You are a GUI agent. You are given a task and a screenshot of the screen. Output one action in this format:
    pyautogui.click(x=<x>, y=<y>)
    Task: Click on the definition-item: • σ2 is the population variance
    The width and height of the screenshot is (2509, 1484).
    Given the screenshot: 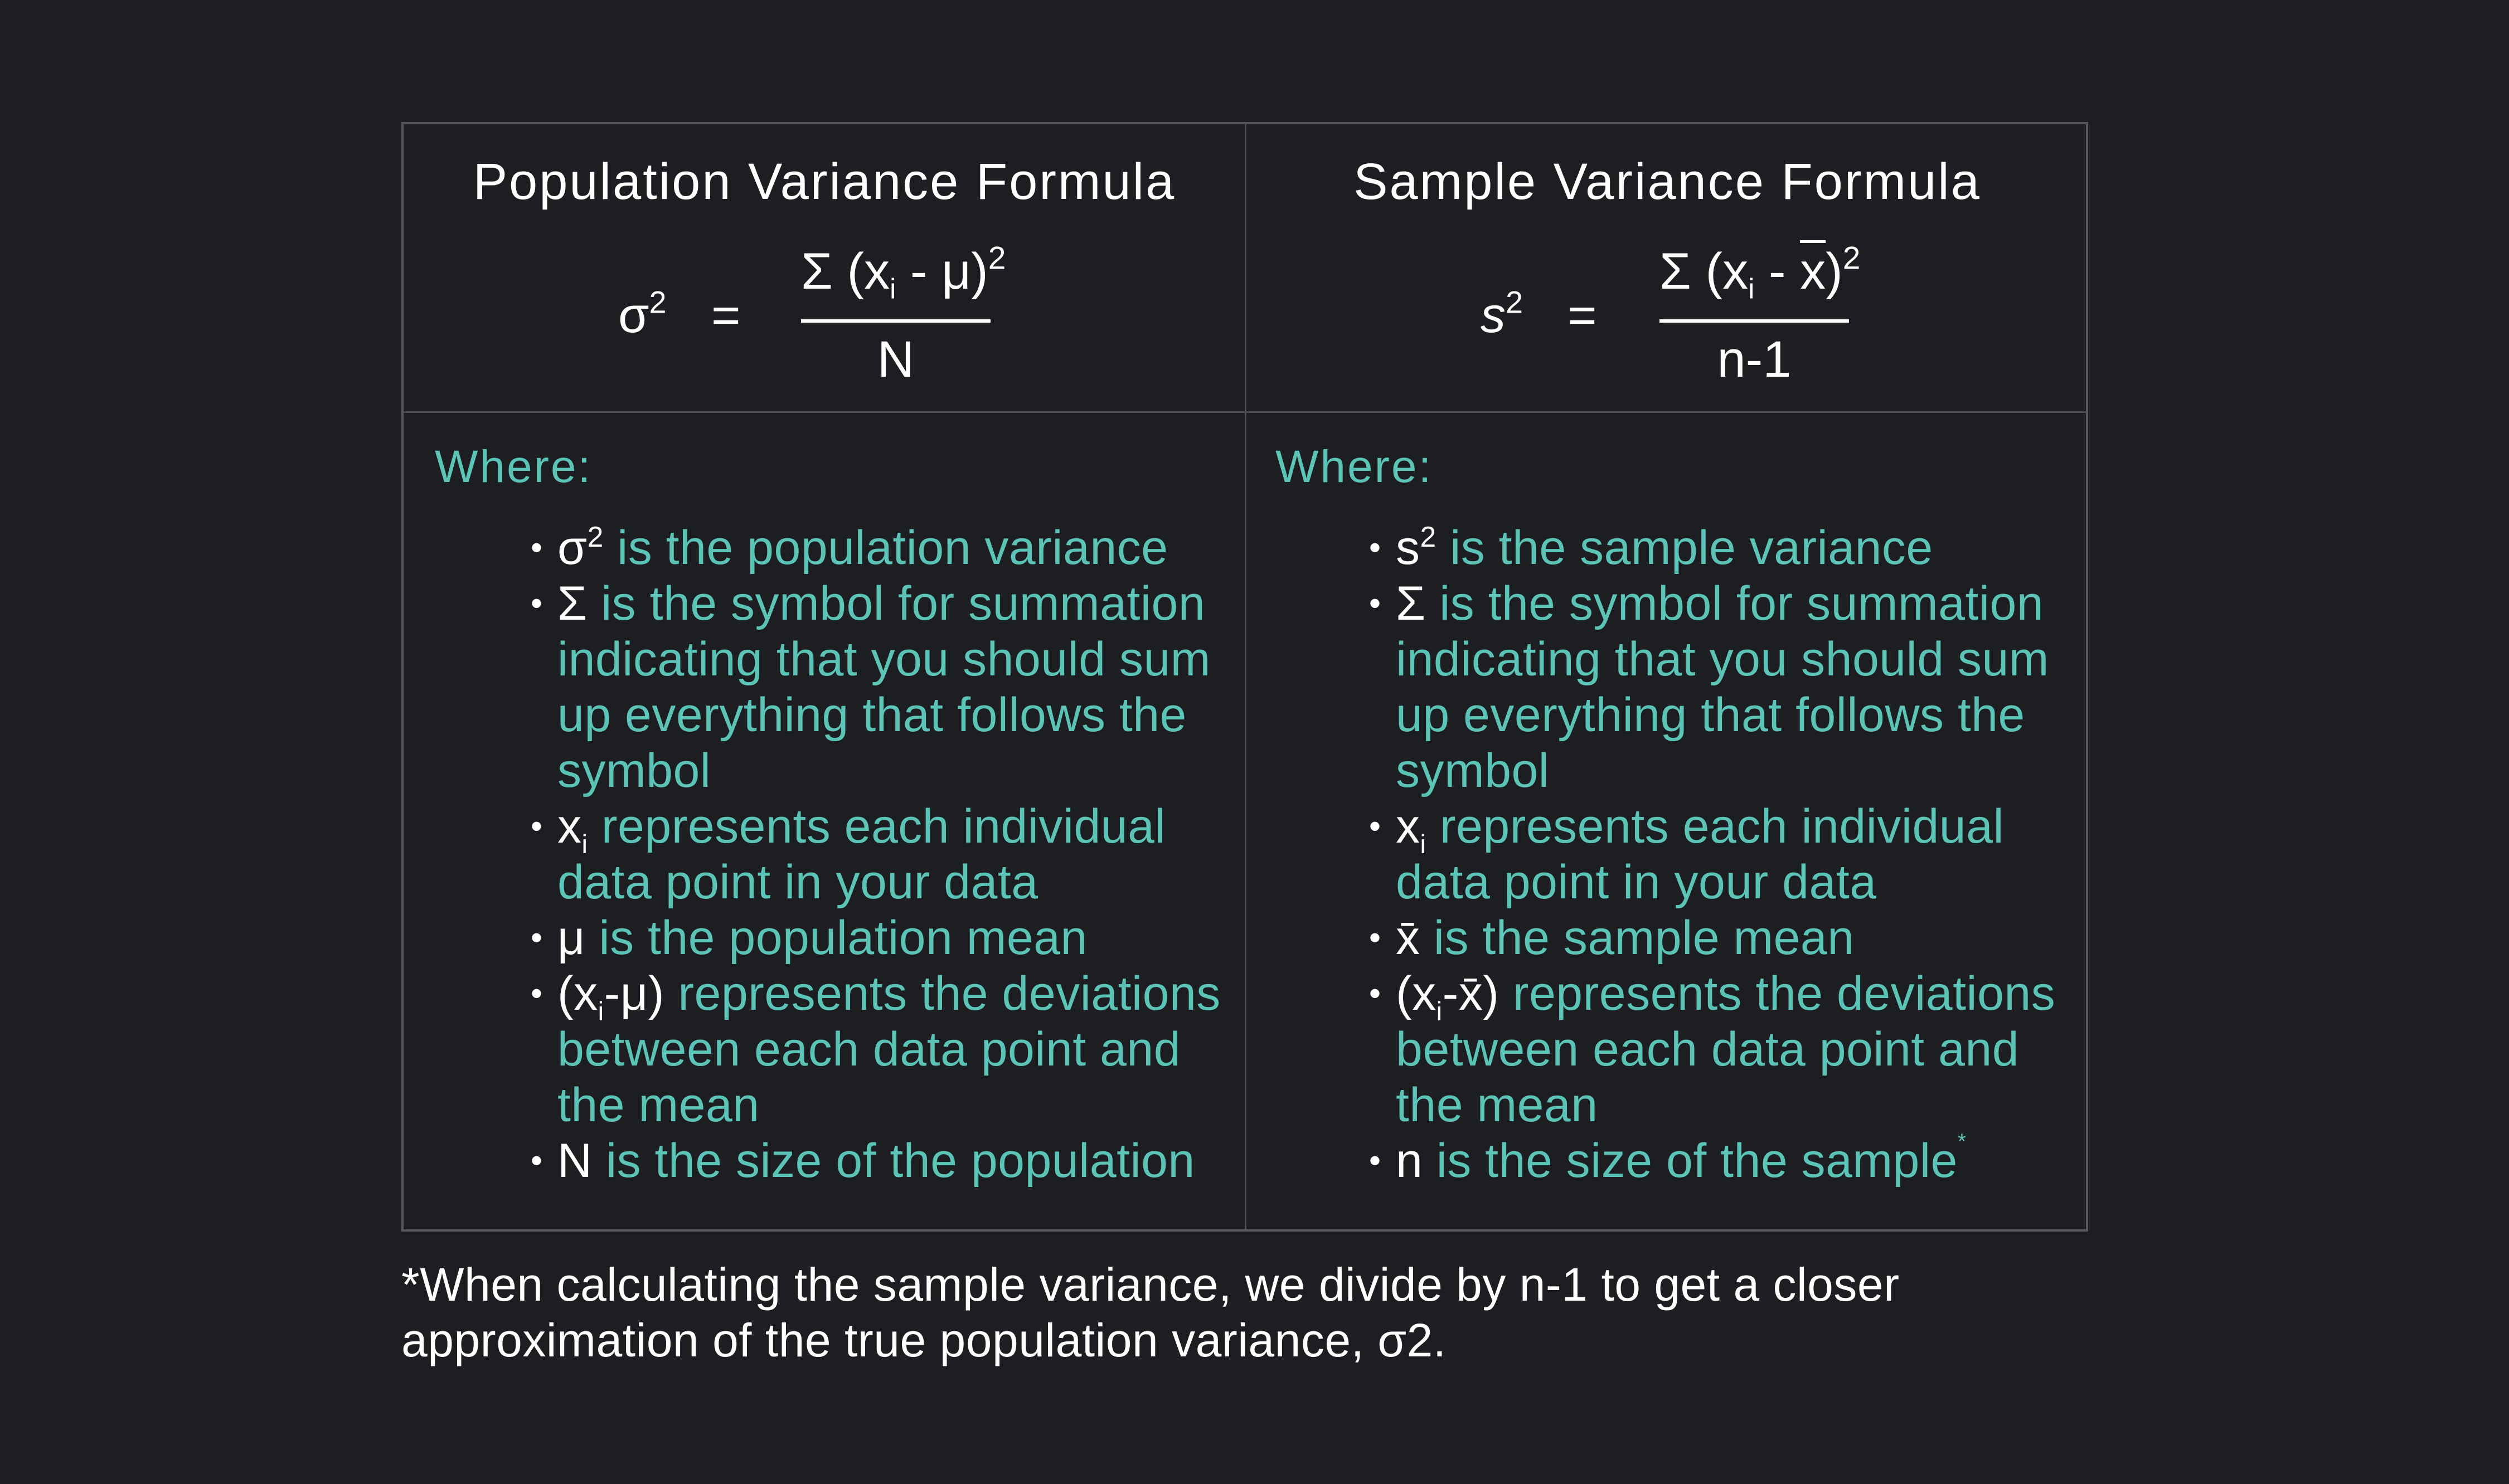 What is the action you would take?
    pyautogui.click(x=877, y=548)
    